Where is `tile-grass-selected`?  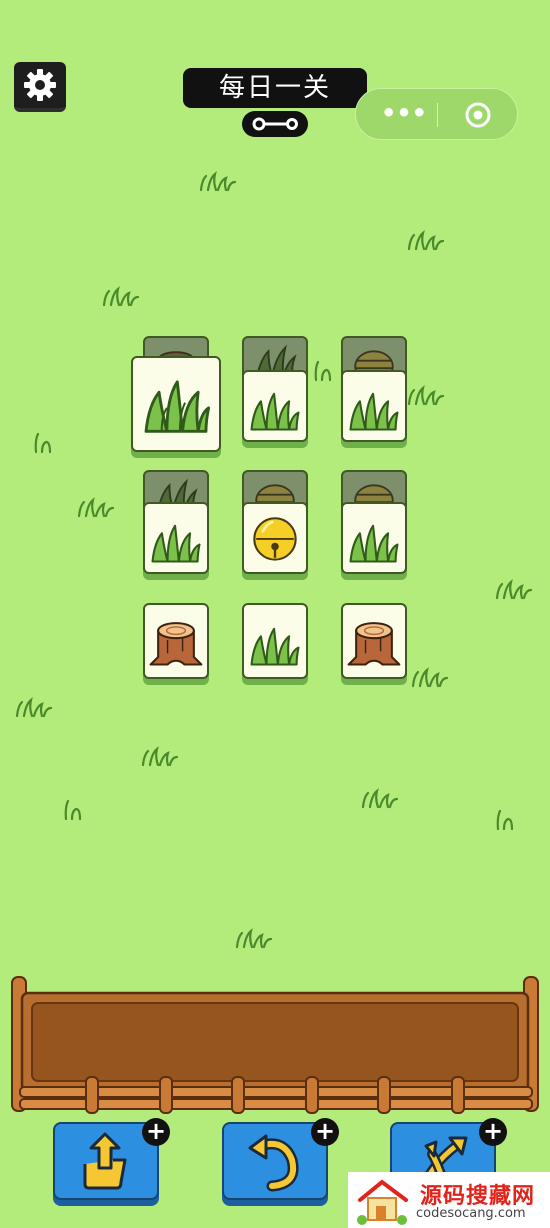 tile-grass-selected is located at coordinates (176, 404).